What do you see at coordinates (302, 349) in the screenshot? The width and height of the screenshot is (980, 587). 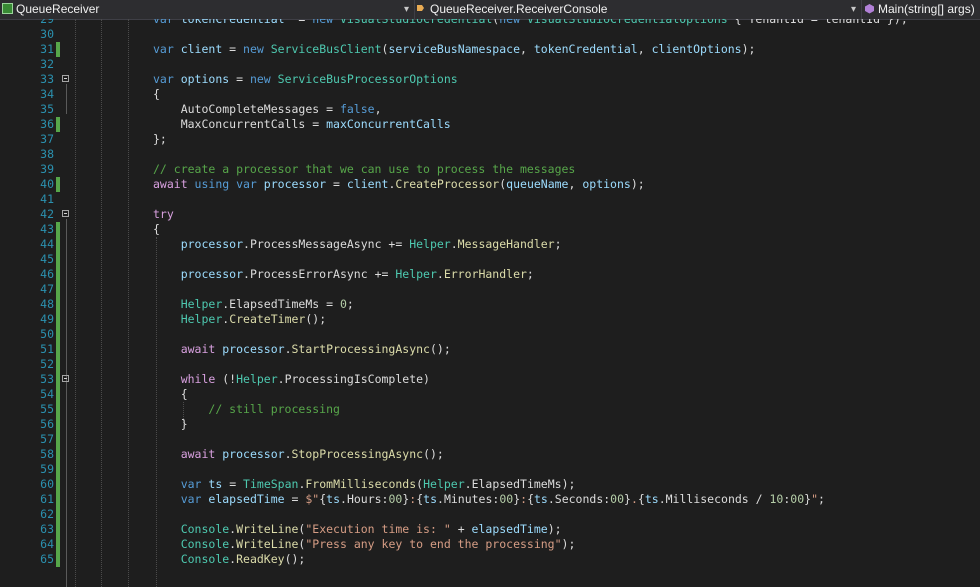 I see `code-text: await processor.StartProcessingAsync();` at bounding box center [302, 349].